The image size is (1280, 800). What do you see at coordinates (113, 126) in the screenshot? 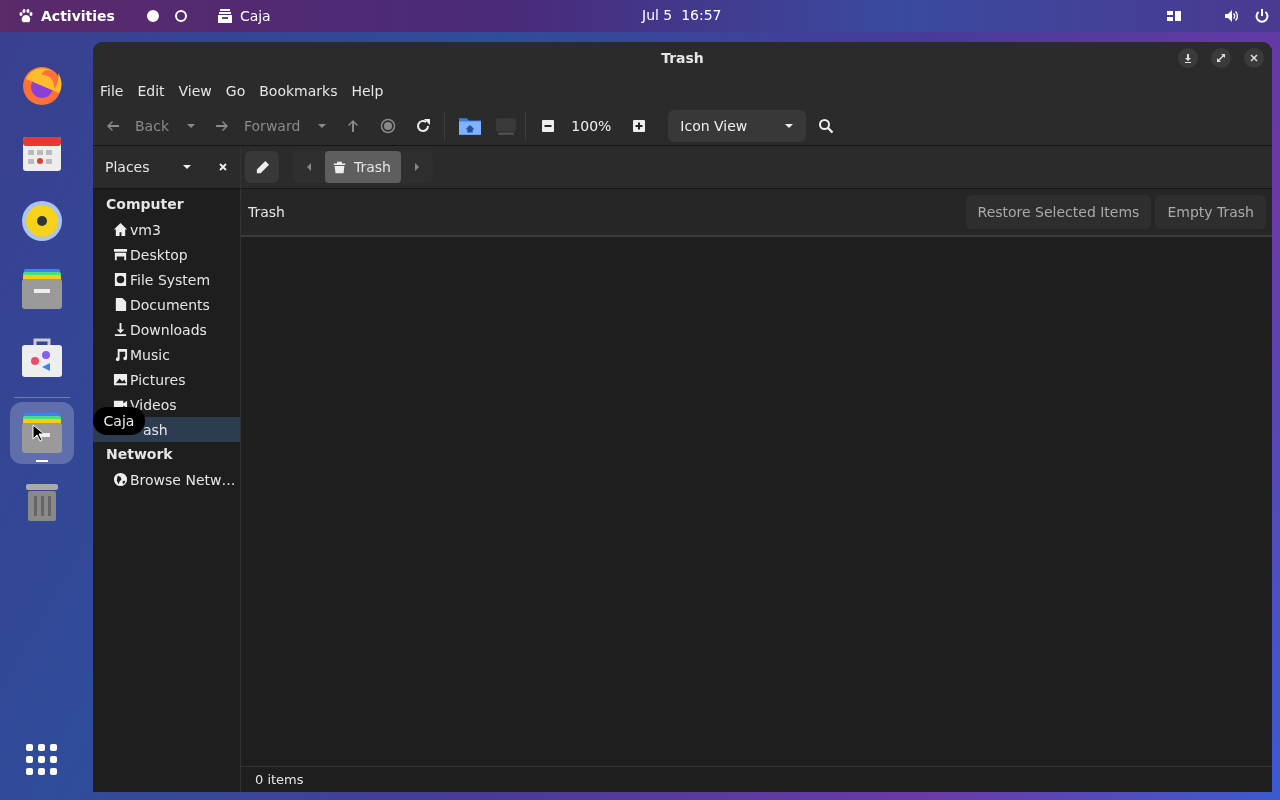
I see `back-arrow-icon` at bounding box center [113, 126].